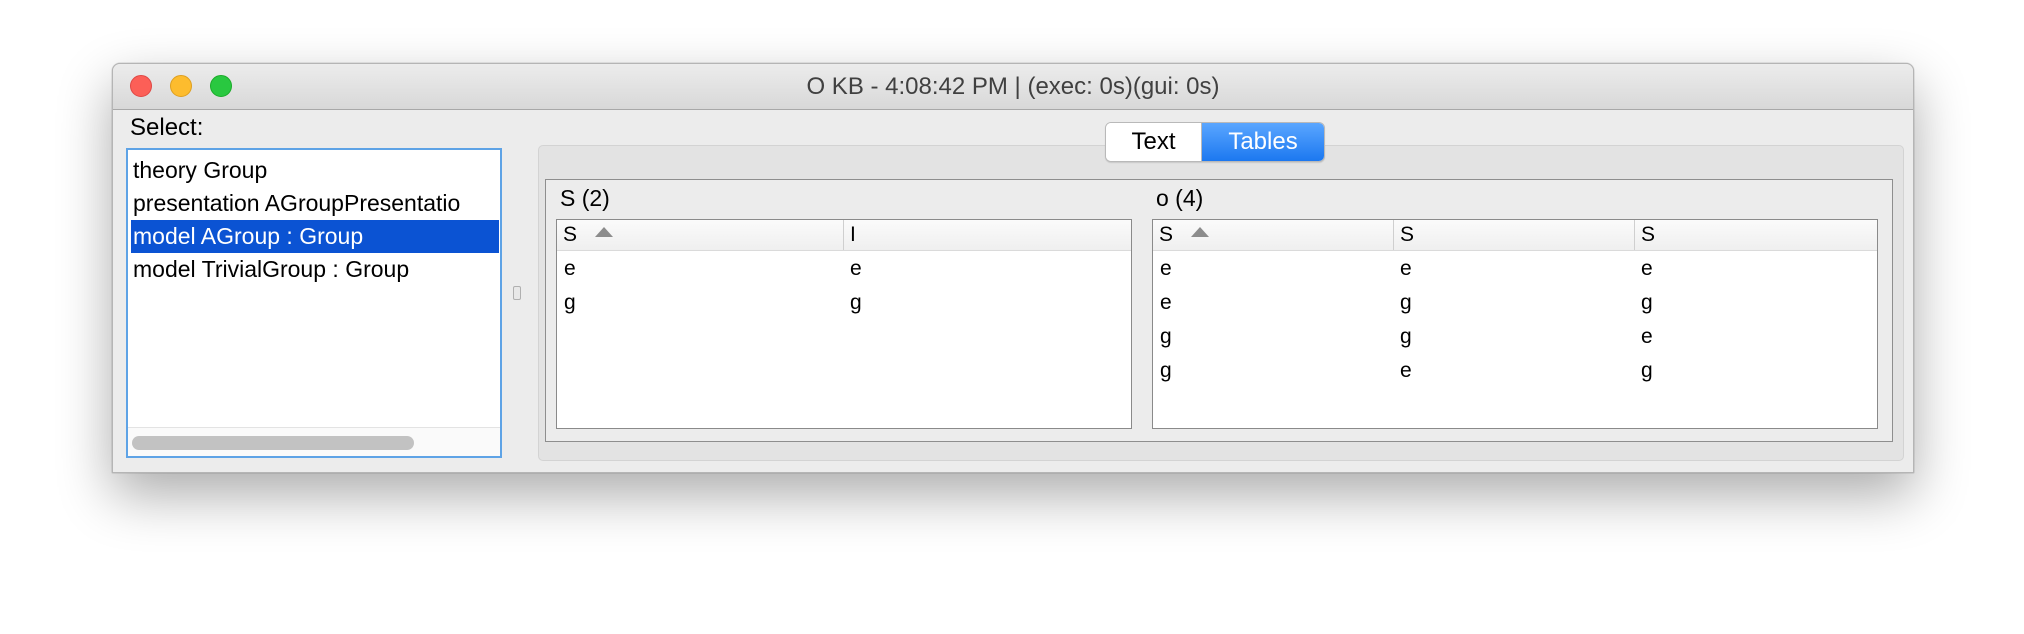 The image size is (2024, 634). I want to click on column-header-s-3: S, so click(1755, 235).